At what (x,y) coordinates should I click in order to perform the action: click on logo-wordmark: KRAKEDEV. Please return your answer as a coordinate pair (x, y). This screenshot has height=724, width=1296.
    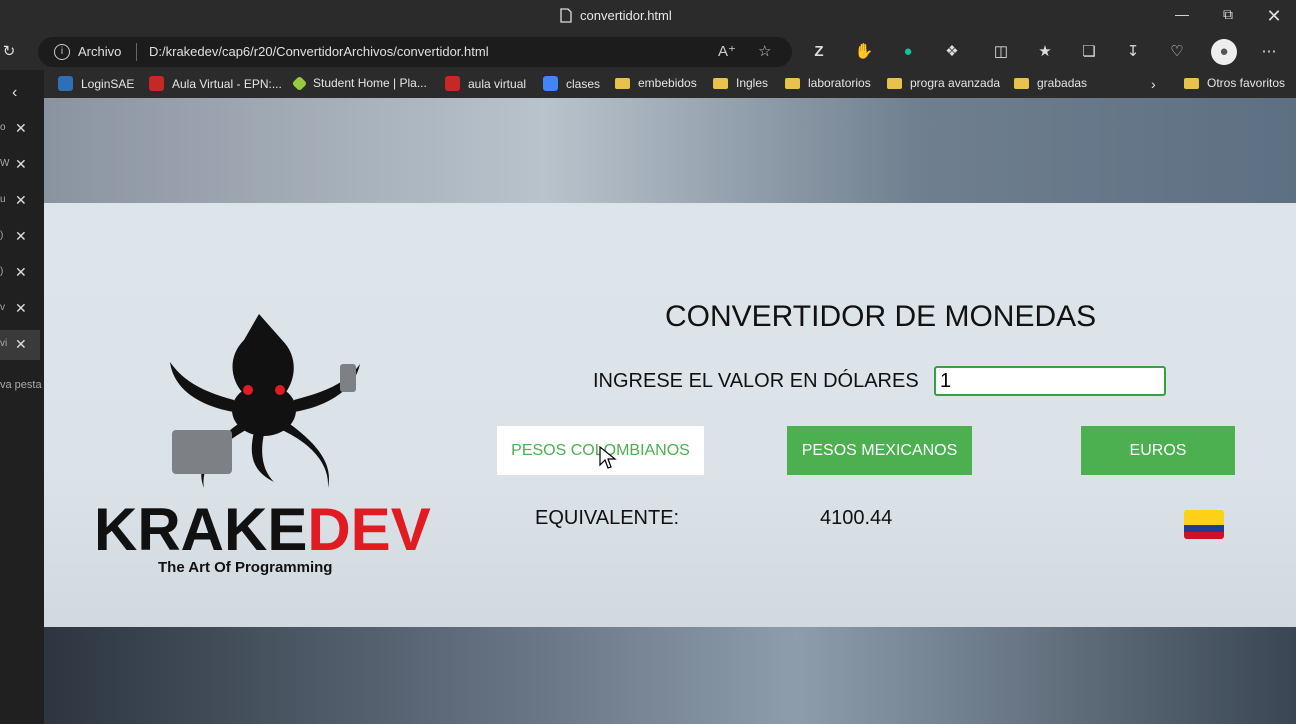
    Looking at the image, I should click on (262, 529).